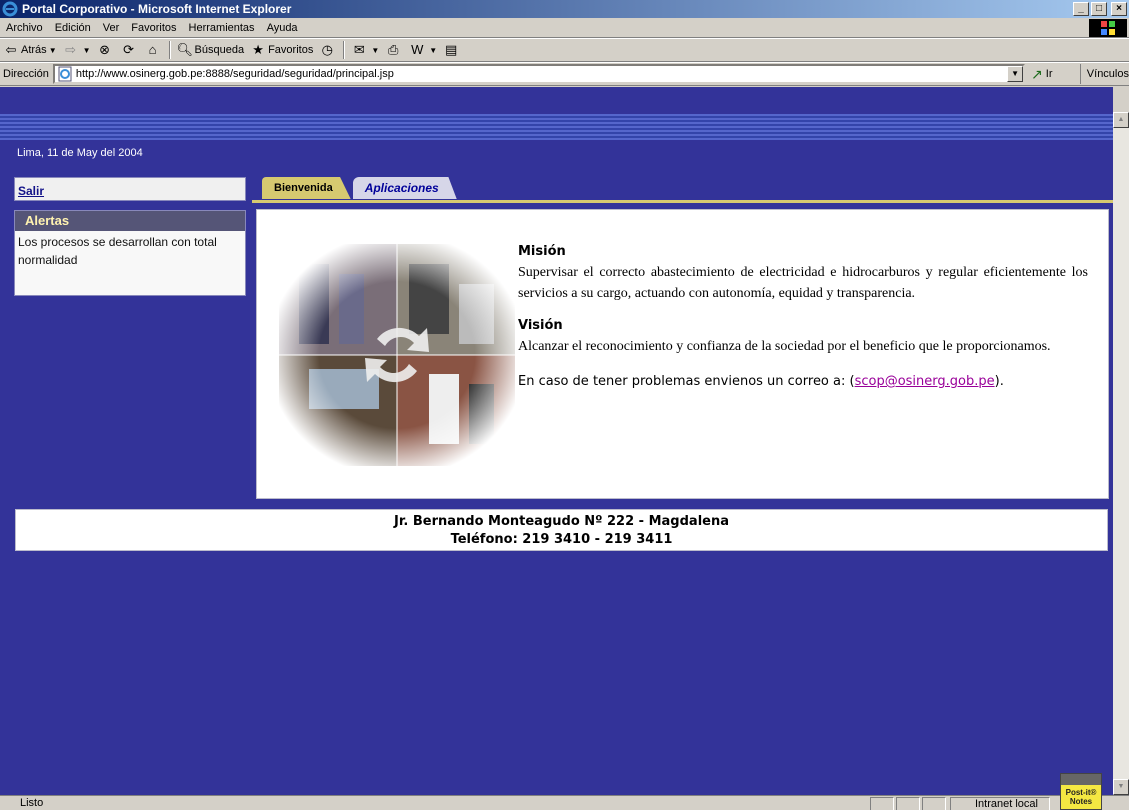 The width and height of the screenshot is (1129, 810). Describe the element at coordinates (73, 28) in the screenshot. I see `menu-edicion: Edición` at that location.